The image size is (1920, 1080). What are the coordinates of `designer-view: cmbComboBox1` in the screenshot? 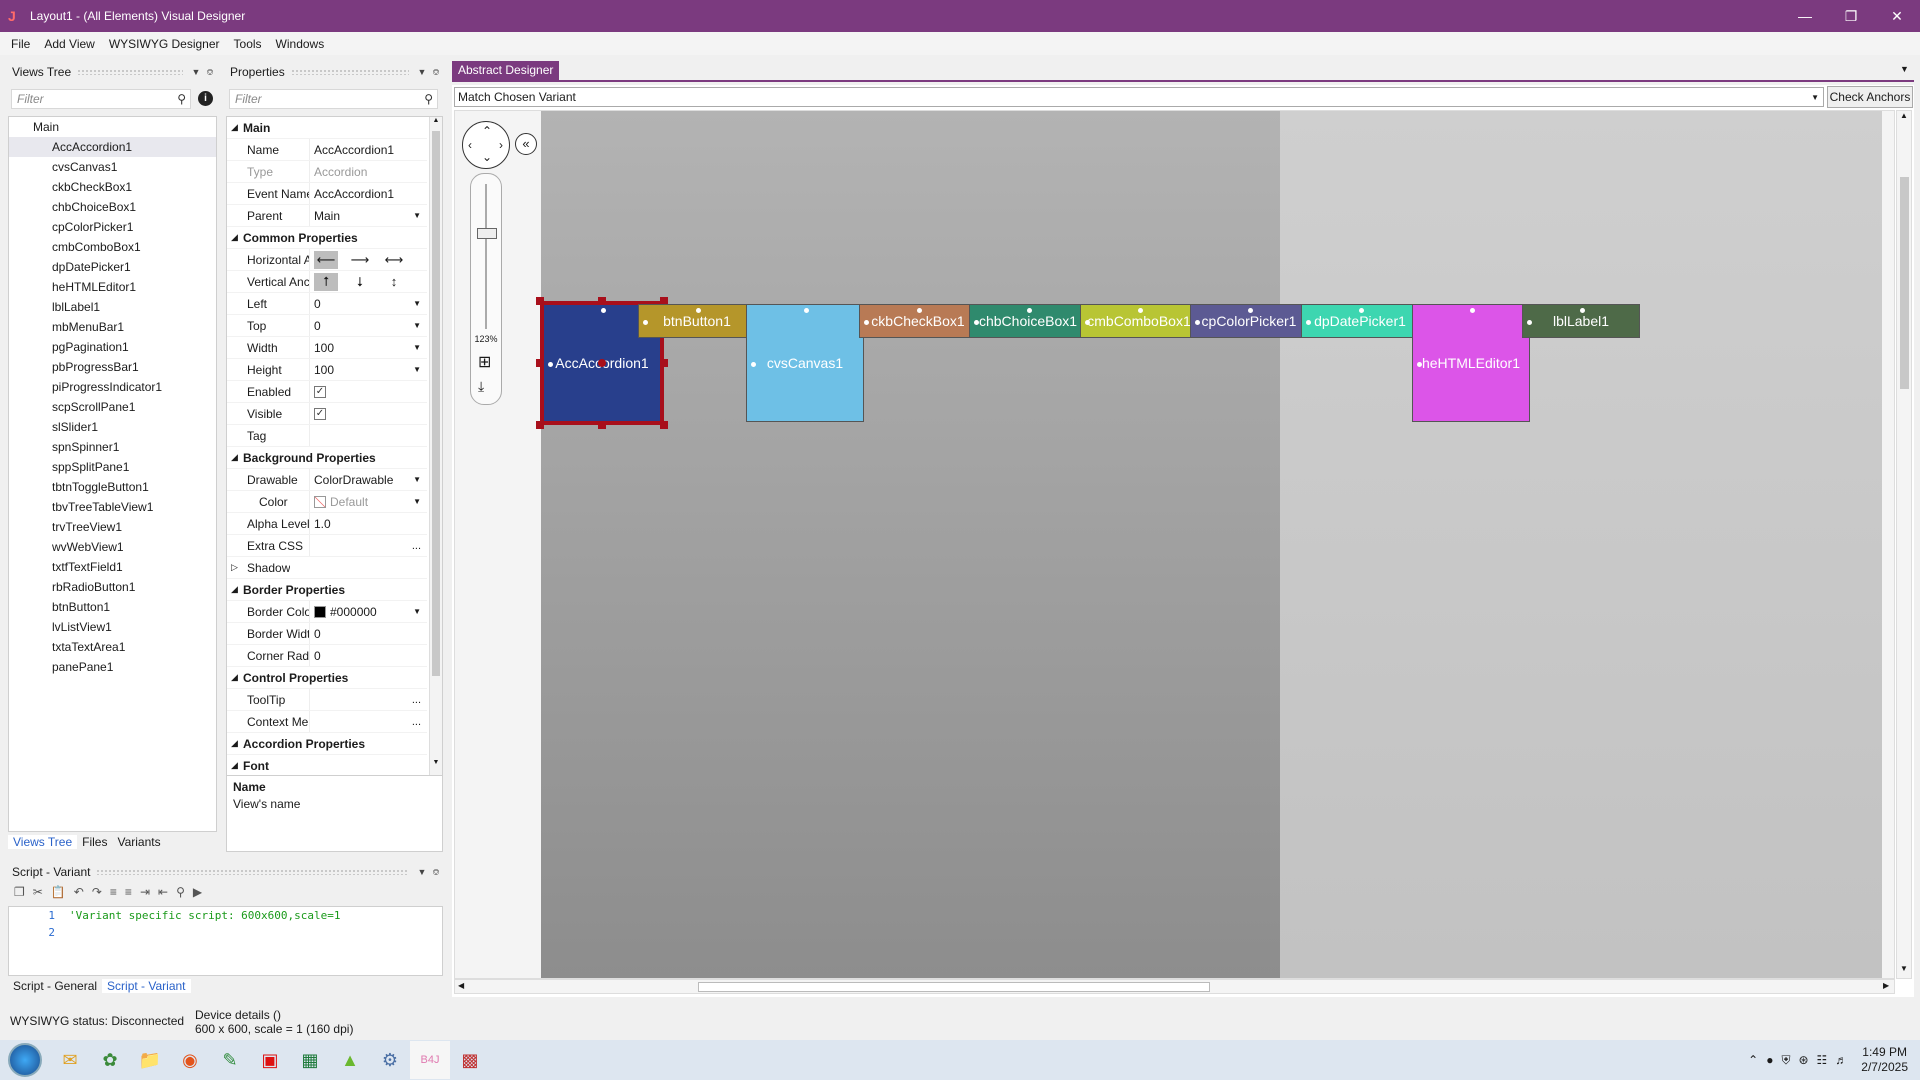 It's located at (1139, 321).